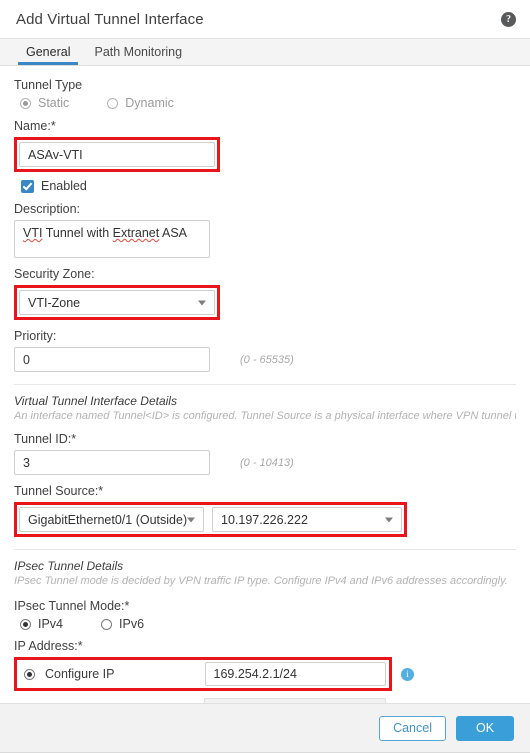 The height and width of the screenshot is (753, 530). Describe the element at coordinates (107, 624) in the screenshot. I see `radio-ipv6-indicator` at that location.